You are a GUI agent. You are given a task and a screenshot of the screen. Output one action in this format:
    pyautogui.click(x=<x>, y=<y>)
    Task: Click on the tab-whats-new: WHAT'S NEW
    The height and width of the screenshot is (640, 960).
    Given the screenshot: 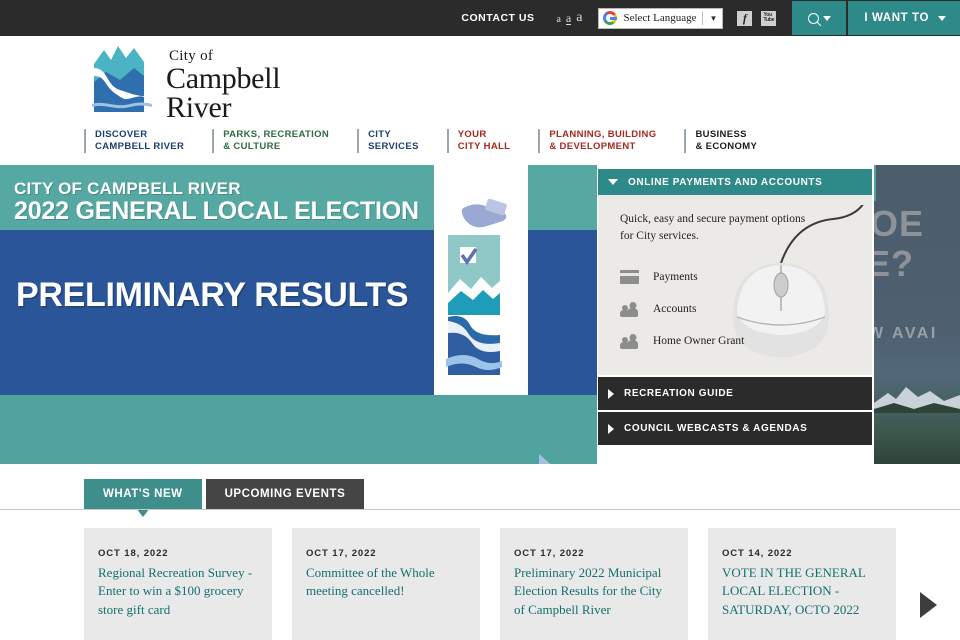 What is the action you would take?
    pyautogui.click(x=143, y=494)
    